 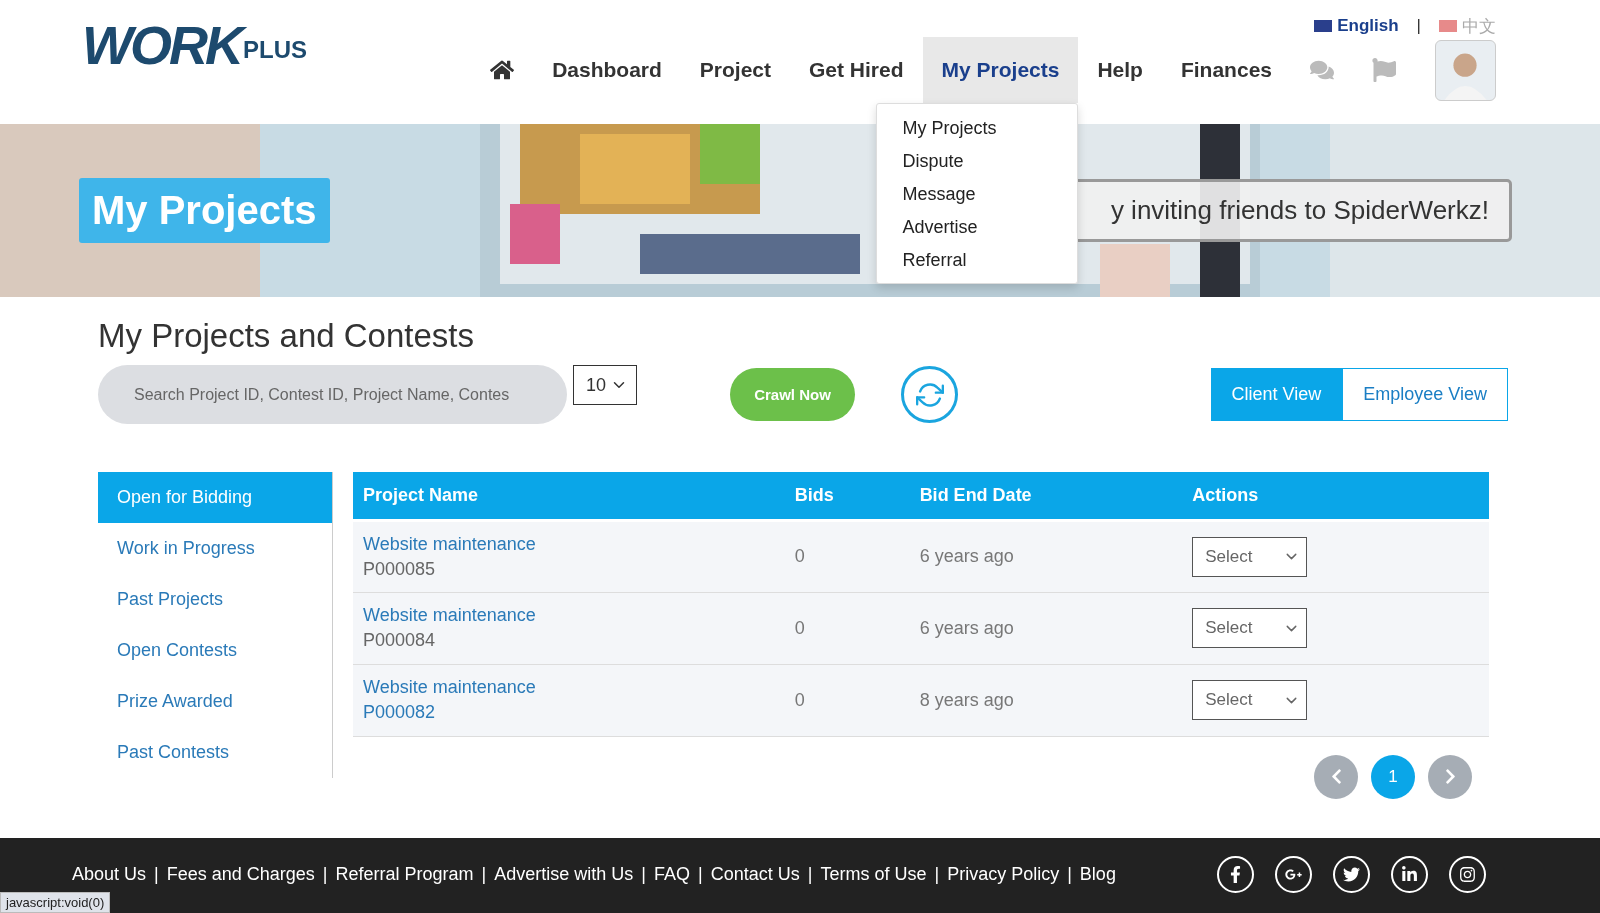 I want to click on home-icon, so click(x=502, y=70).